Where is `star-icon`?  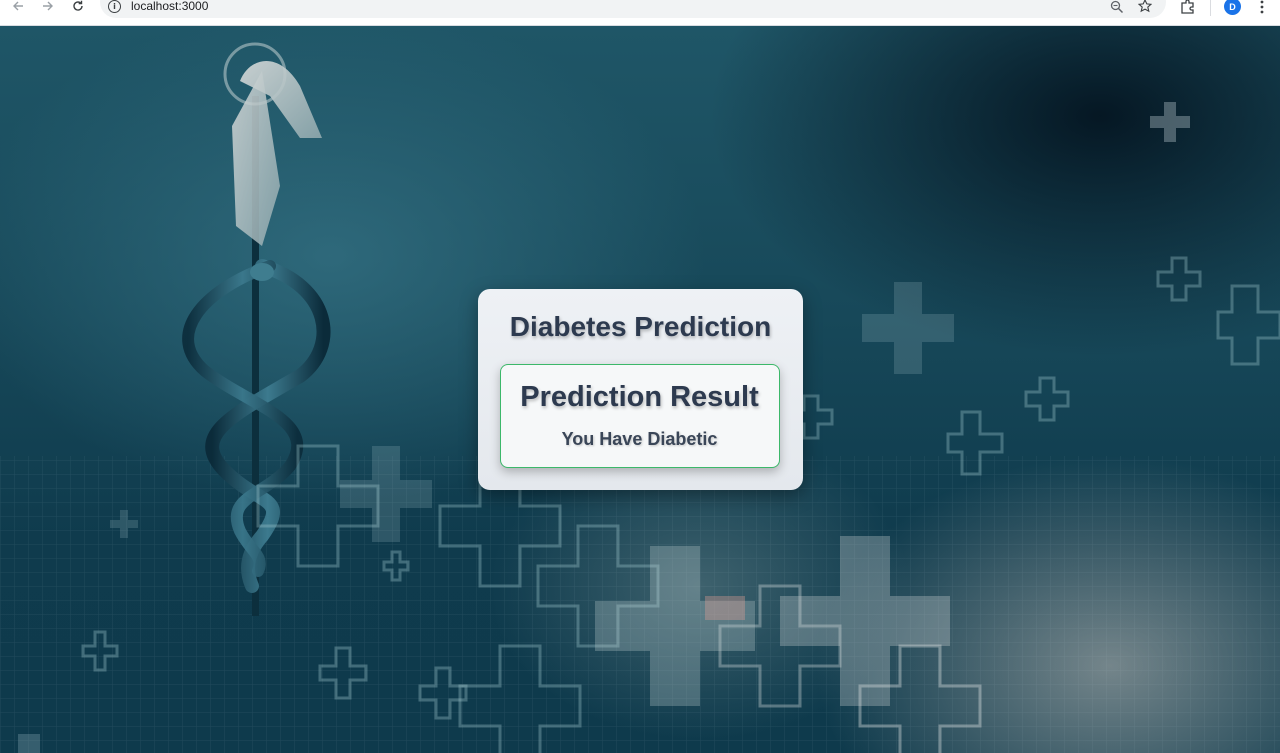
star-icon is located at coordinates (1145, 6).